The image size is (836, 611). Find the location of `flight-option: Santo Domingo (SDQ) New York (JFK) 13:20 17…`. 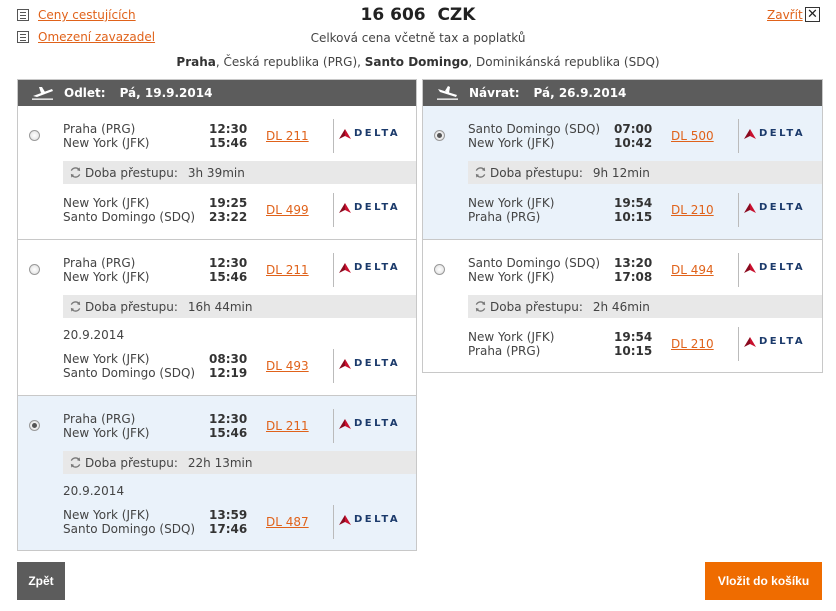

flight-option: Santo Domingo (SDQ) New York (JFK) 13:20 17… is located at coordinates (622, 306).